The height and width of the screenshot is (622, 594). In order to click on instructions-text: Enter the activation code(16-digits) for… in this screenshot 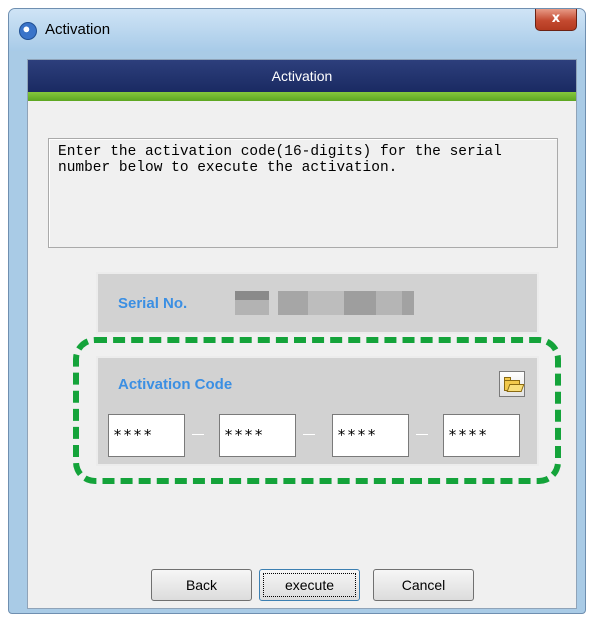, I will do `click(280, 160)`.